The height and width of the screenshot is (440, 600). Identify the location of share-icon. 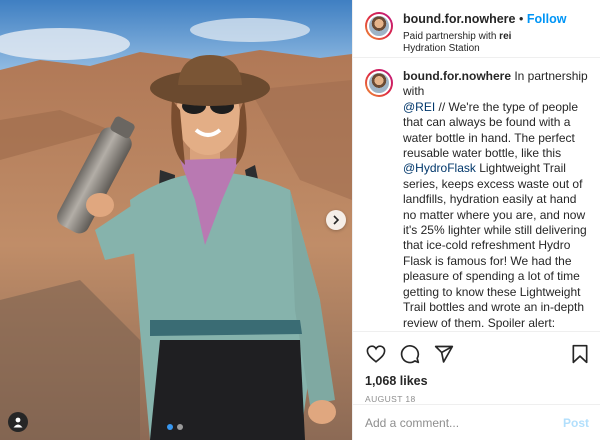
(444, 354).